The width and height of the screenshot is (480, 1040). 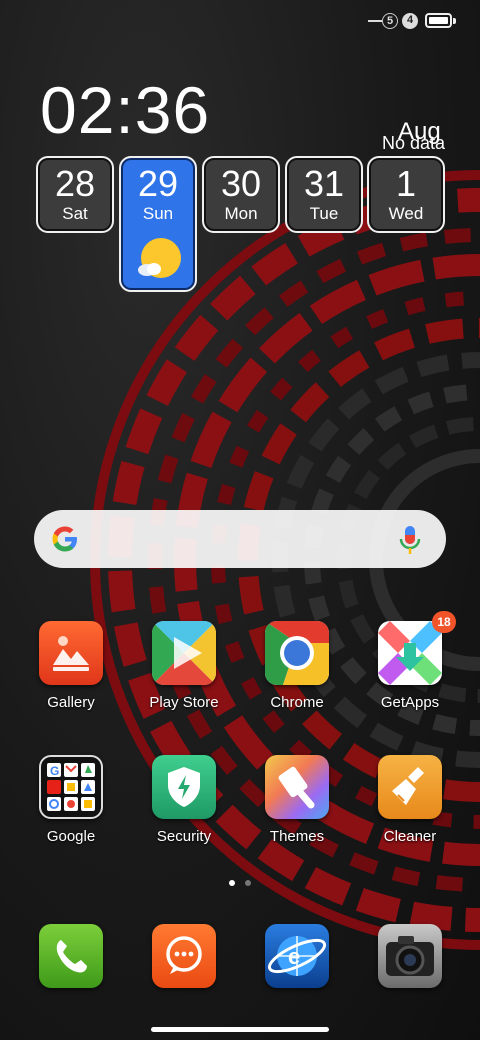 I want to click on app-label: GetApps, so click(x=410, y=702).